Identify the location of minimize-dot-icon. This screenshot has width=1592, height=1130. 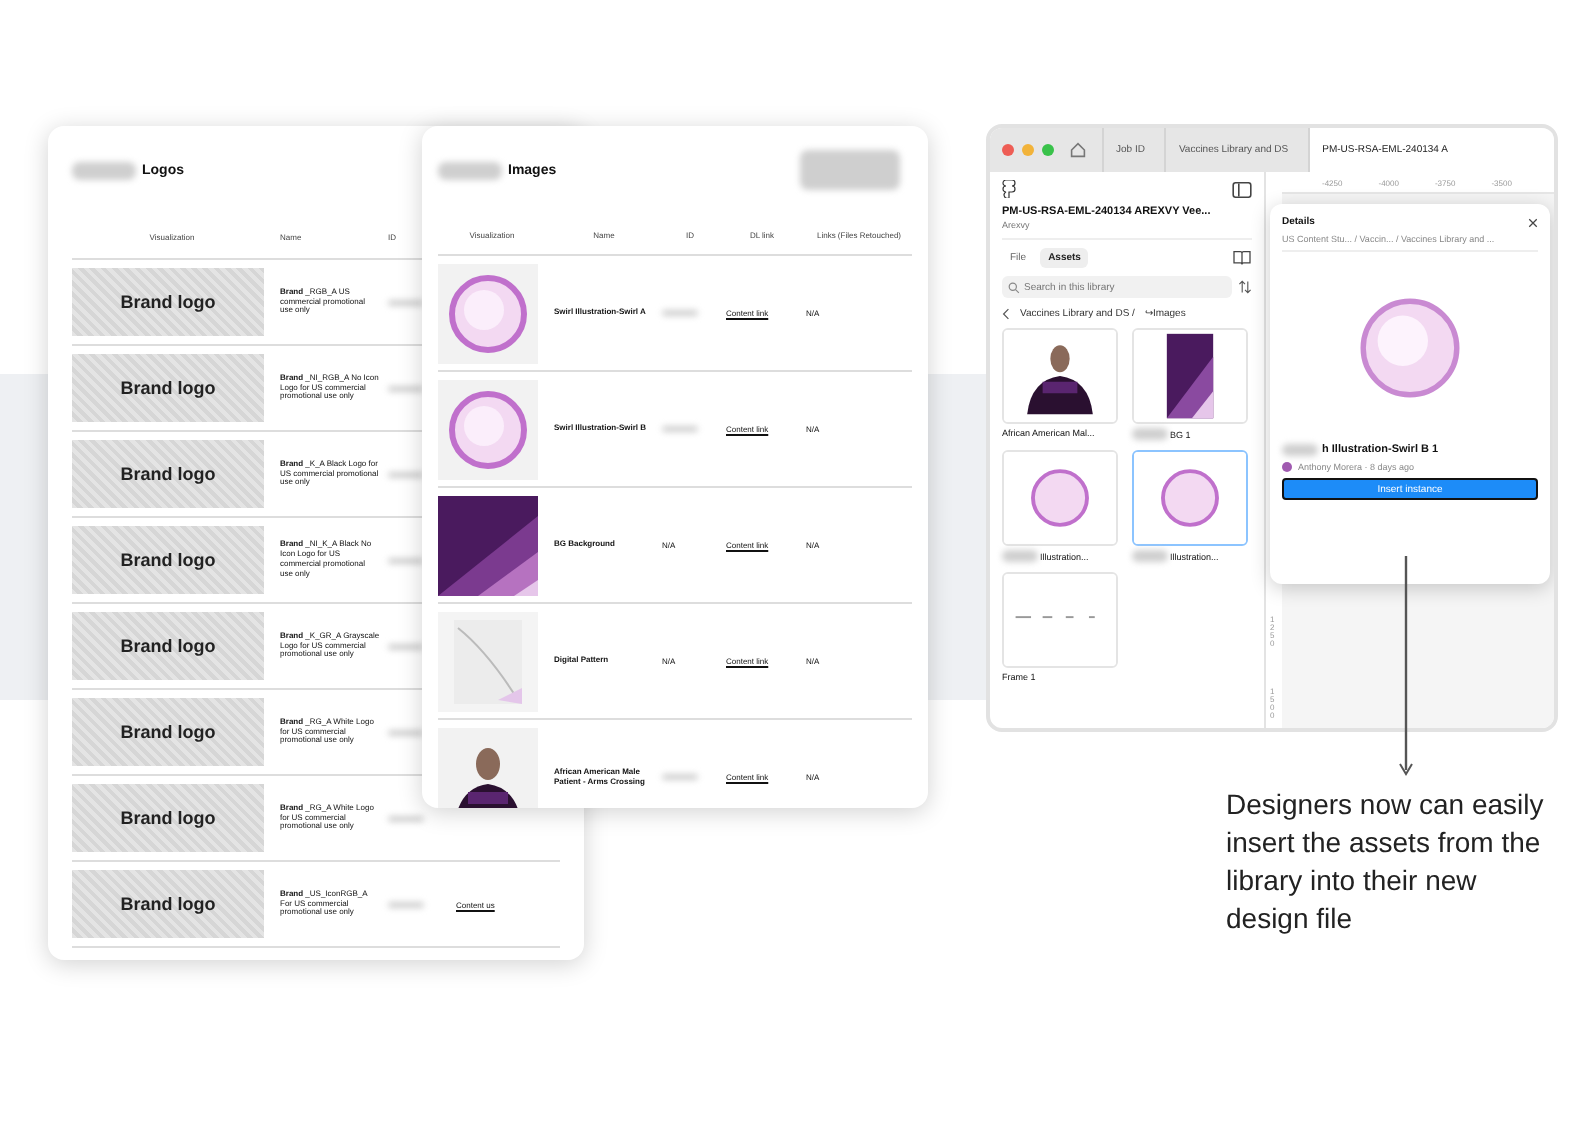
(1028, 150).